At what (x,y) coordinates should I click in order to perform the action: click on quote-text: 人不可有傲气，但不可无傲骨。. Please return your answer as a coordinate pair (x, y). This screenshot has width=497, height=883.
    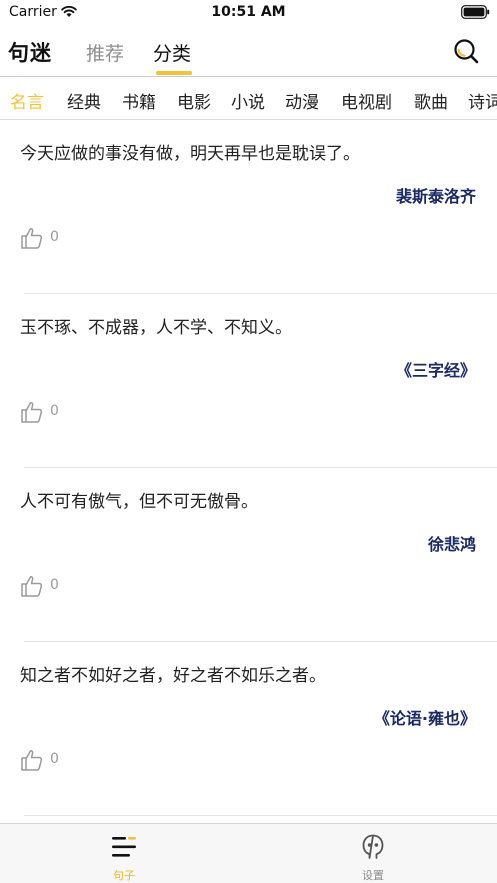
    Looking at the image, I should click on (139, 502).